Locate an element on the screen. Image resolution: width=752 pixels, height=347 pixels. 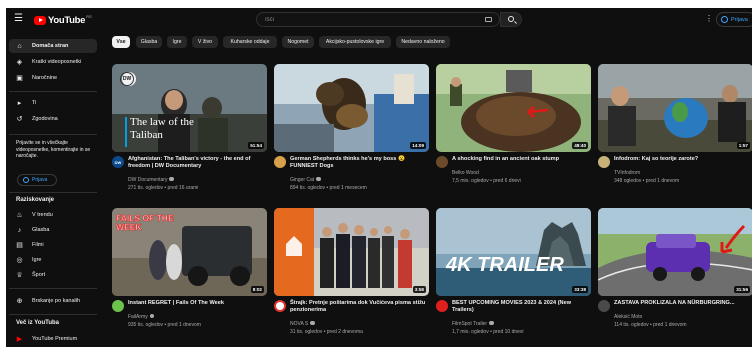
video-thumbnail: DW The law of the Taliban 51:54 is located at coordinates (189, 108).